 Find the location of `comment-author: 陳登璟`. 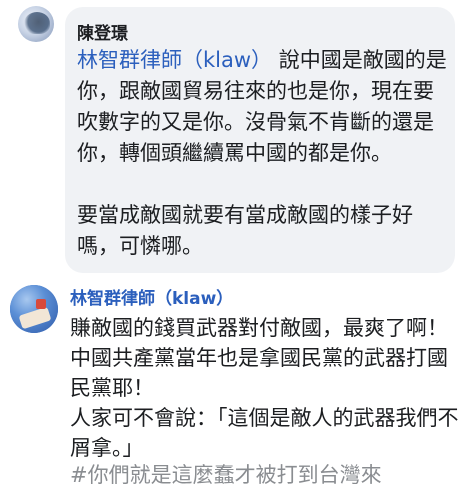

comment-author: 陳登璟 is located at coordinates (102, 31).